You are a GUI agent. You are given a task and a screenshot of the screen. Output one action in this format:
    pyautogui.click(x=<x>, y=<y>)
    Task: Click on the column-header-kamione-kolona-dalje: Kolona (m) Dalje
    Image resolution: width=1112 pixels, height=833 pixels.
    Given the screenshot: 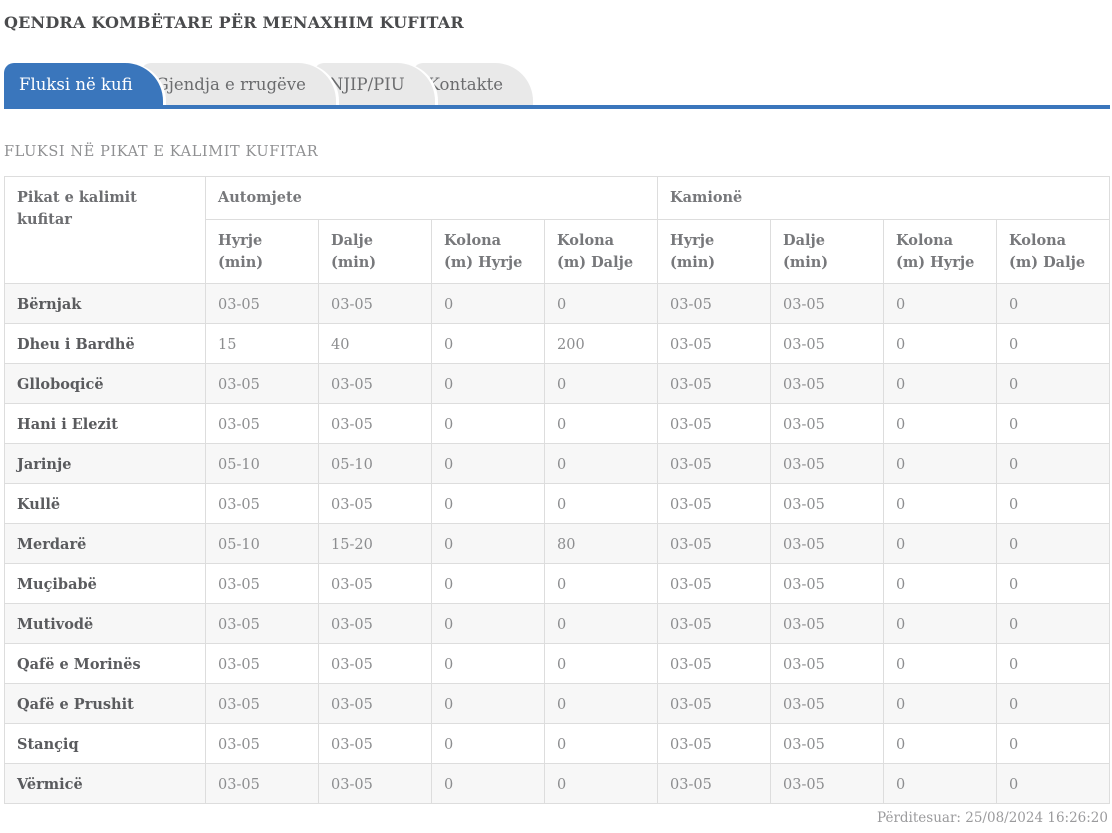 What is the action you would take?
    pyautogui.click(x=1053, y=251)
    